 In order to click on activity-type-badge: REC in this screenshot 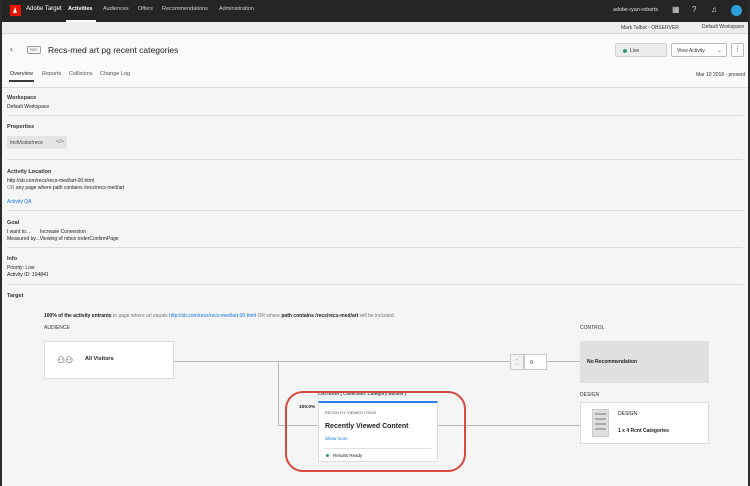, I will do `click(34, 50)`.